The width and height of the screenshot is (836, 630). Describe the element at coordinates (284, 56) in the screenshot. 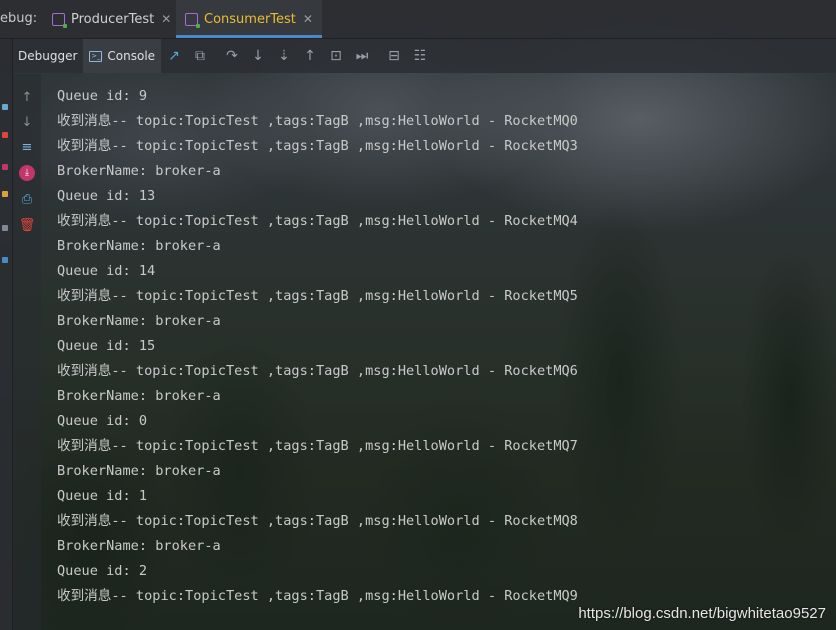

I see `force-step-into-icon: ⇣` at that location.